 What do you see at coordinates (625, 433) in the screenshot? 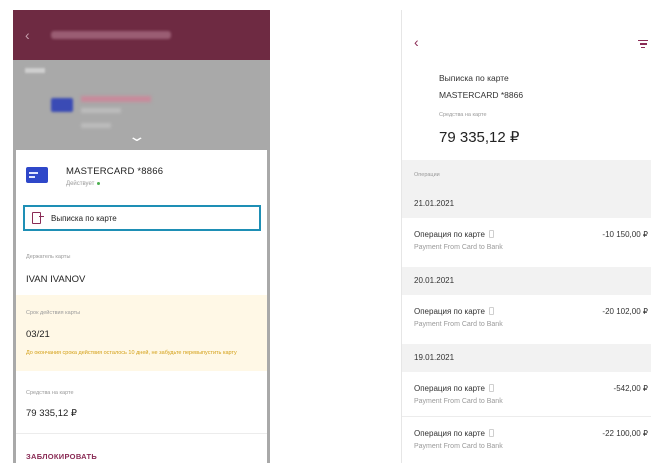
I see `operation-amount: -22 100,00 ₽` at bounding box center [625, 433].